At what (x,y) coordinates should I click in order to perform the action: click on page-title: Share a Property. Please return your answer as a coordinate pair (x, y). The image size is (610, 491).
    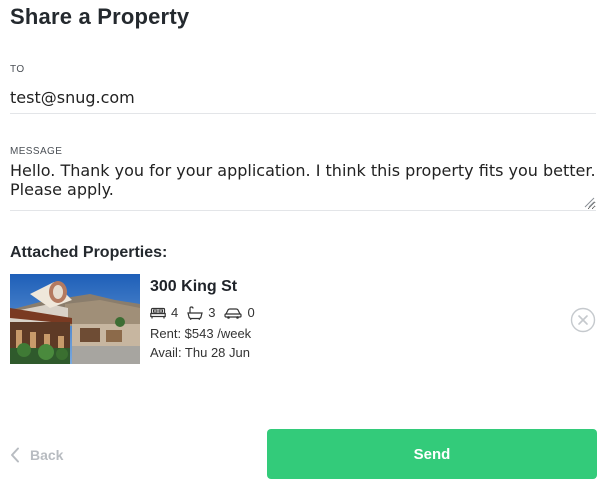
    Looking at the image, I should click on (100, 16).